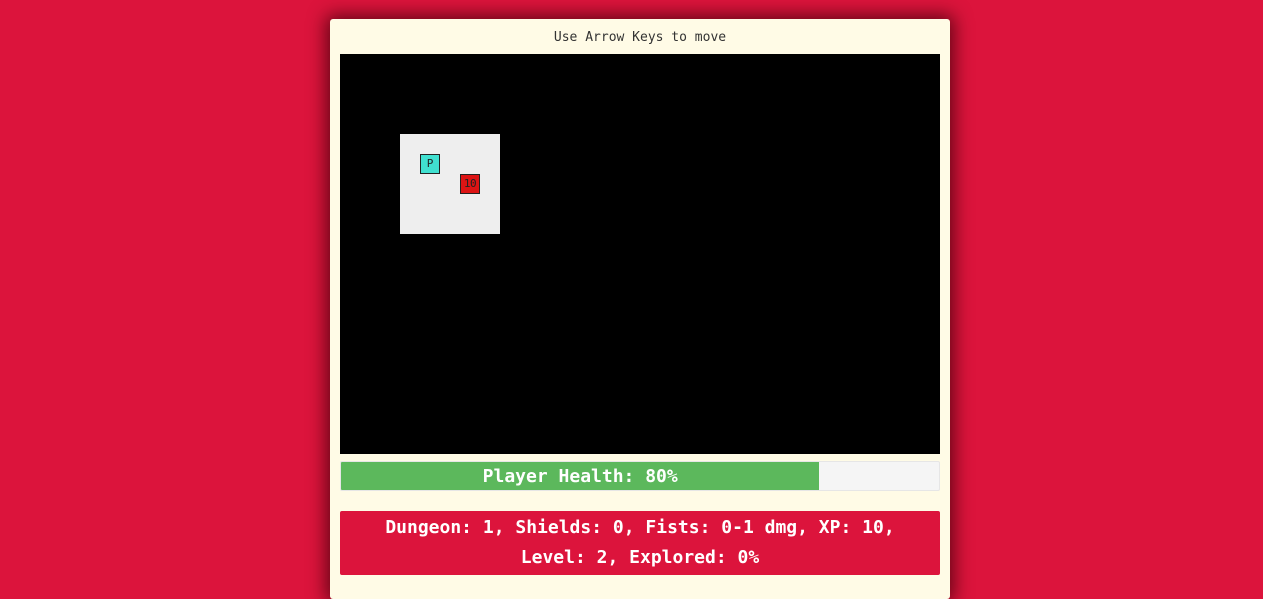  I want to click on health-bar-fill: Player Health: 80%, so click(580, 476).